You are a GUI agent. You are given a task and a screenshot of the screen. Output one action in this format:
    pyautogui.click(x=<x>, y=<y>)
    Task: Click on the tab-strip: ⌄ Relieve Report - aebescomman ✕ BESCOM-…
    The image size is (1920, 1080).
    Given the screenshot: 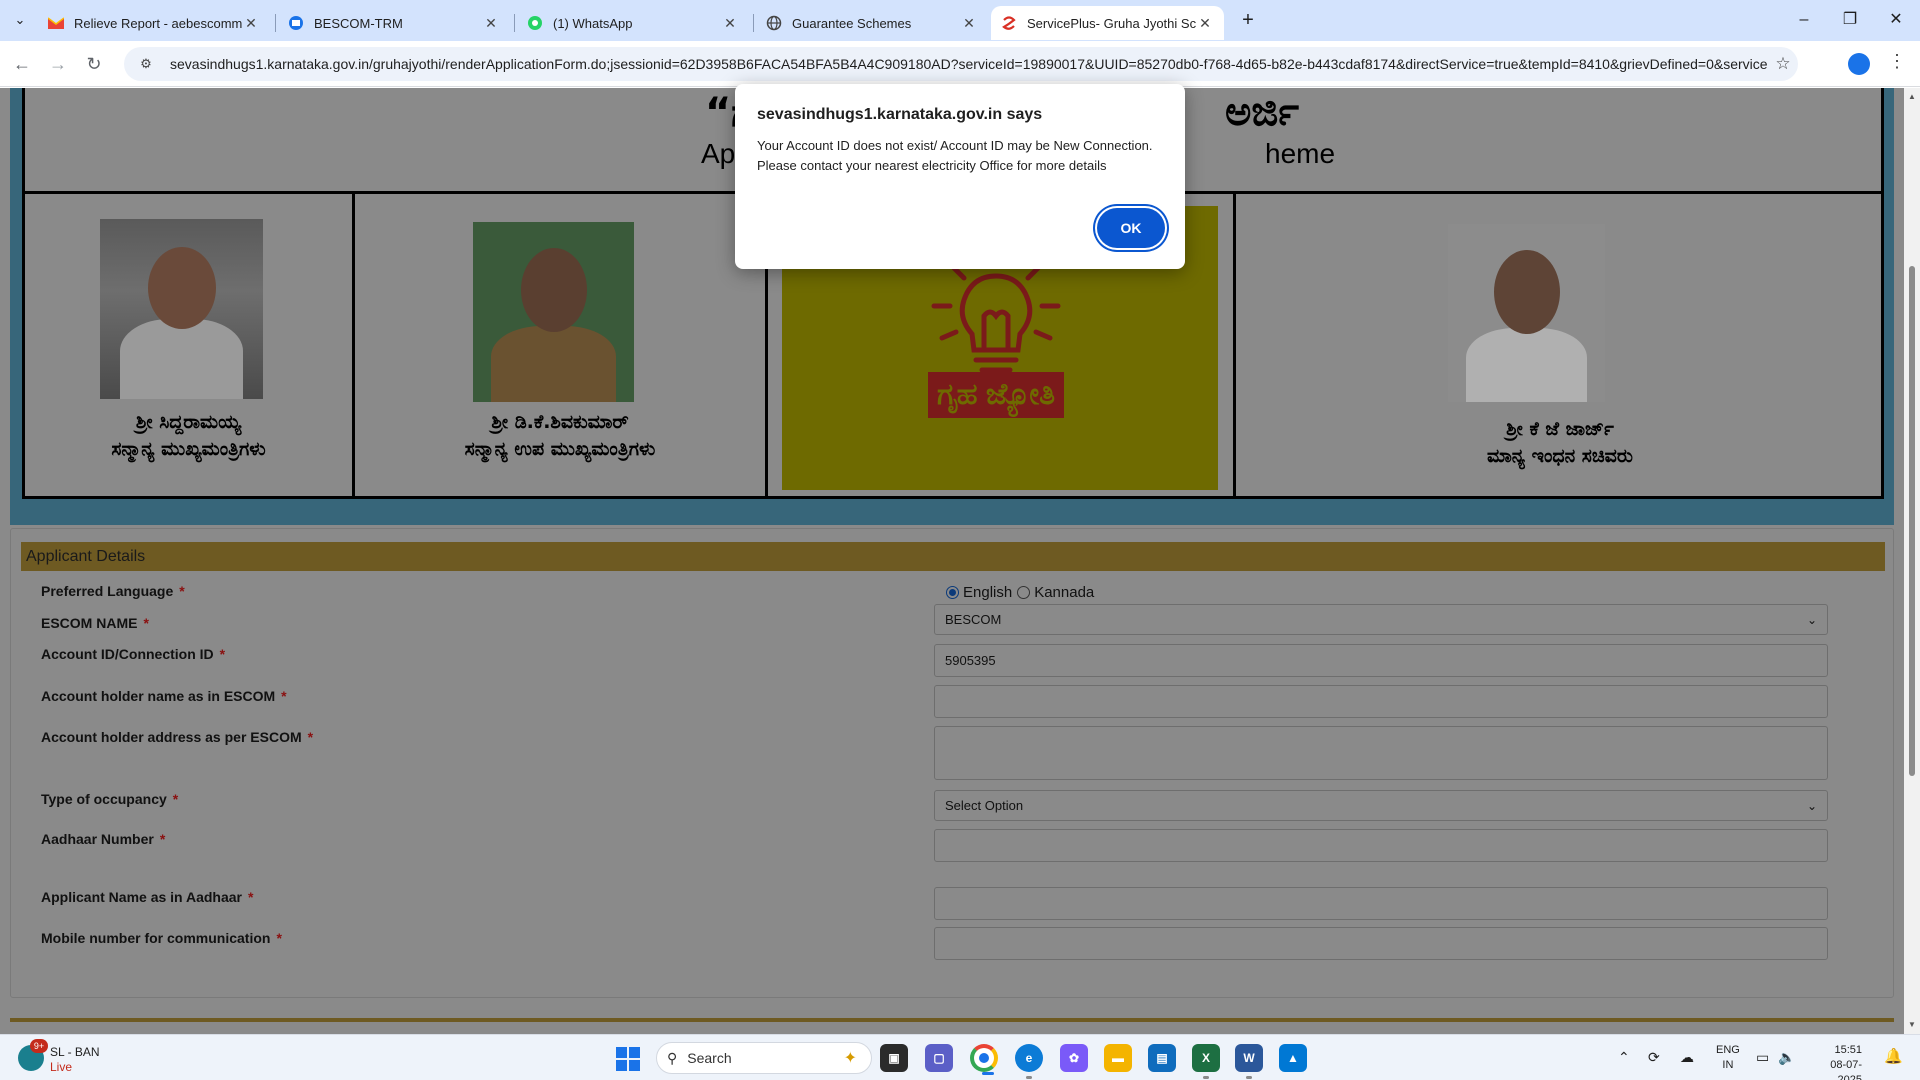 What is the action you would take?
    pyautogui.click(x=960, y=20)
    